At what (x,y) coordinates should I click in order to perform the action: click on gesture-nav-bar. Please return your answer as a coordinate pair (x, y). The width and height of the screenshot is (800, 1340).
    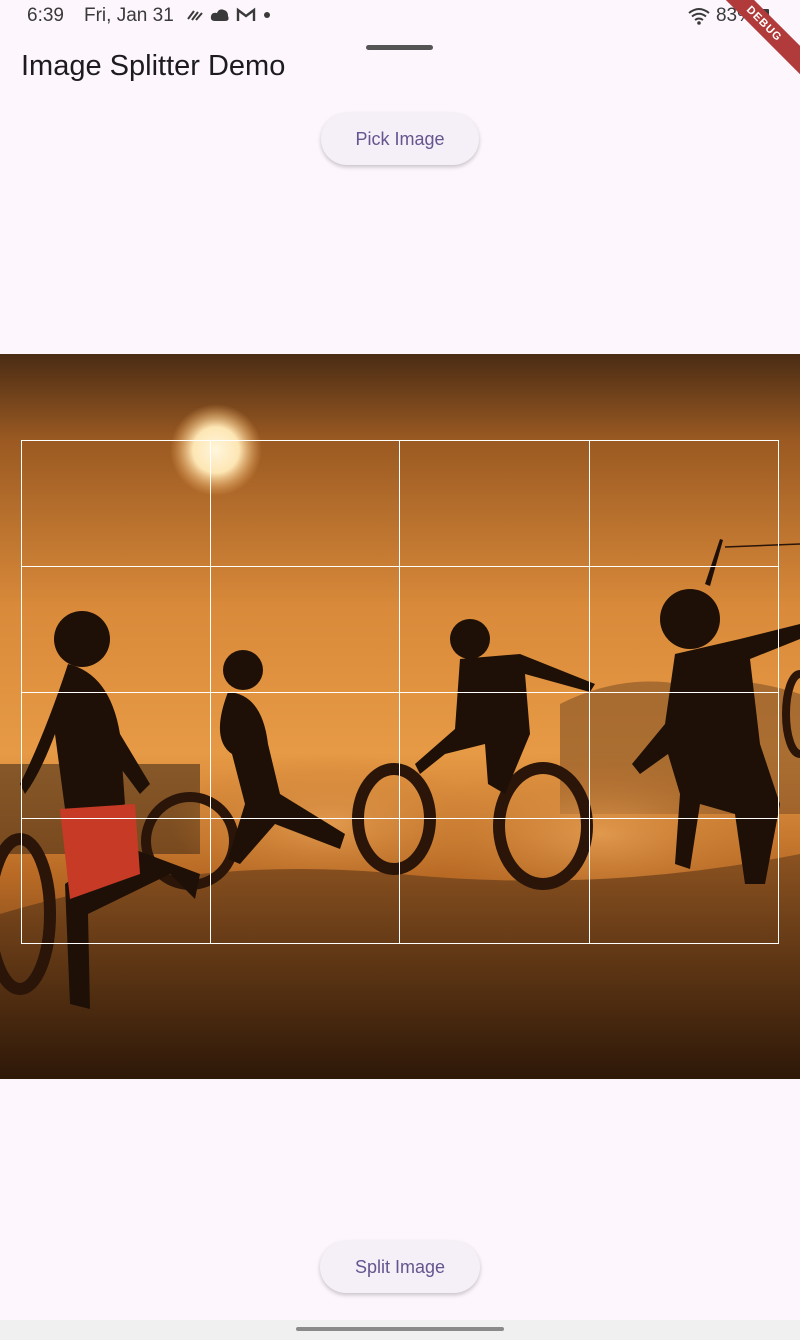
    Looking at the image, I should click on (400, 1329).